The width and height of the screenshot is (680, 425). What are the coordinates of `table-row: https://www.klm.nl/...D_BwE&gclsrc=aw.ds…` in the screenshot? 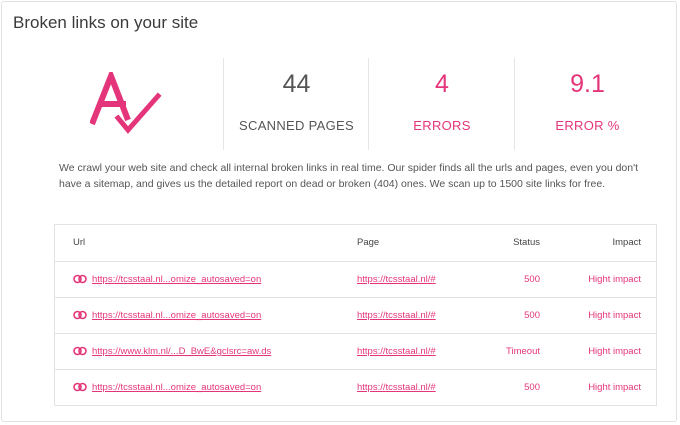 It's located at (355, 351).